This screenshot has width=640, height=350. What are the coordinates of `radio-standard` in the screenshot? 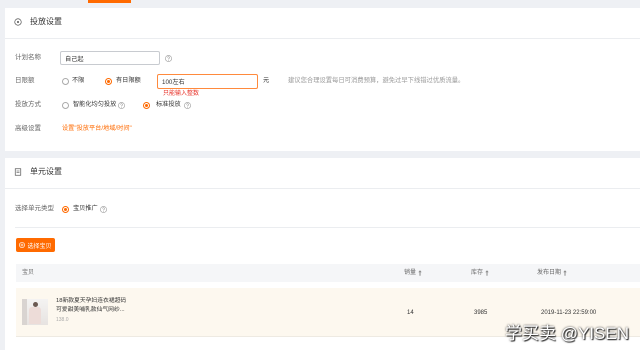 It's located at (146, 105).